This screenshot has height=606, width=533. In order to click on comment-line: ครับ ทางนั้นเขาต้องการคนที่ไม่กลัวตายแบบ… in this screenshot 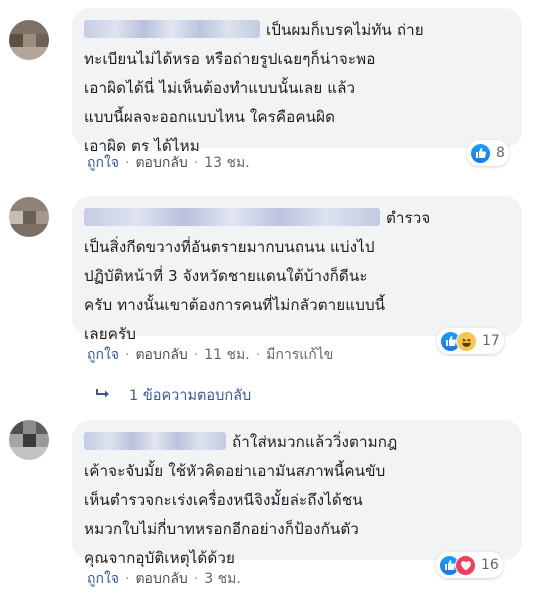, I will do `click(235, 305)`.